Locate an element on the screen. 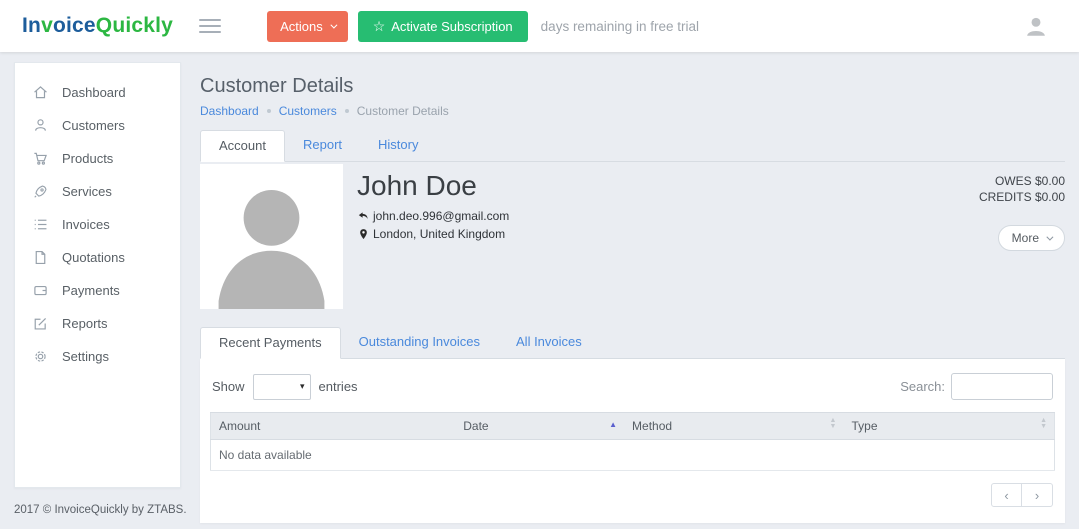 The image size is (1079, 529). sidebar-item-dashboard: Dashboard is located at coordinates (97, 92).